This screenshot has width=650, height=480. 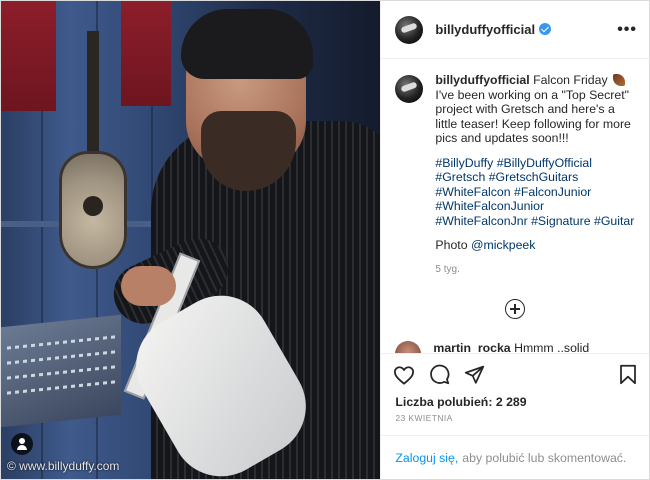 What do you see at coordinates (474, 374) in the screenshot?
I see `share-icon` at bounding box center [474, 374].